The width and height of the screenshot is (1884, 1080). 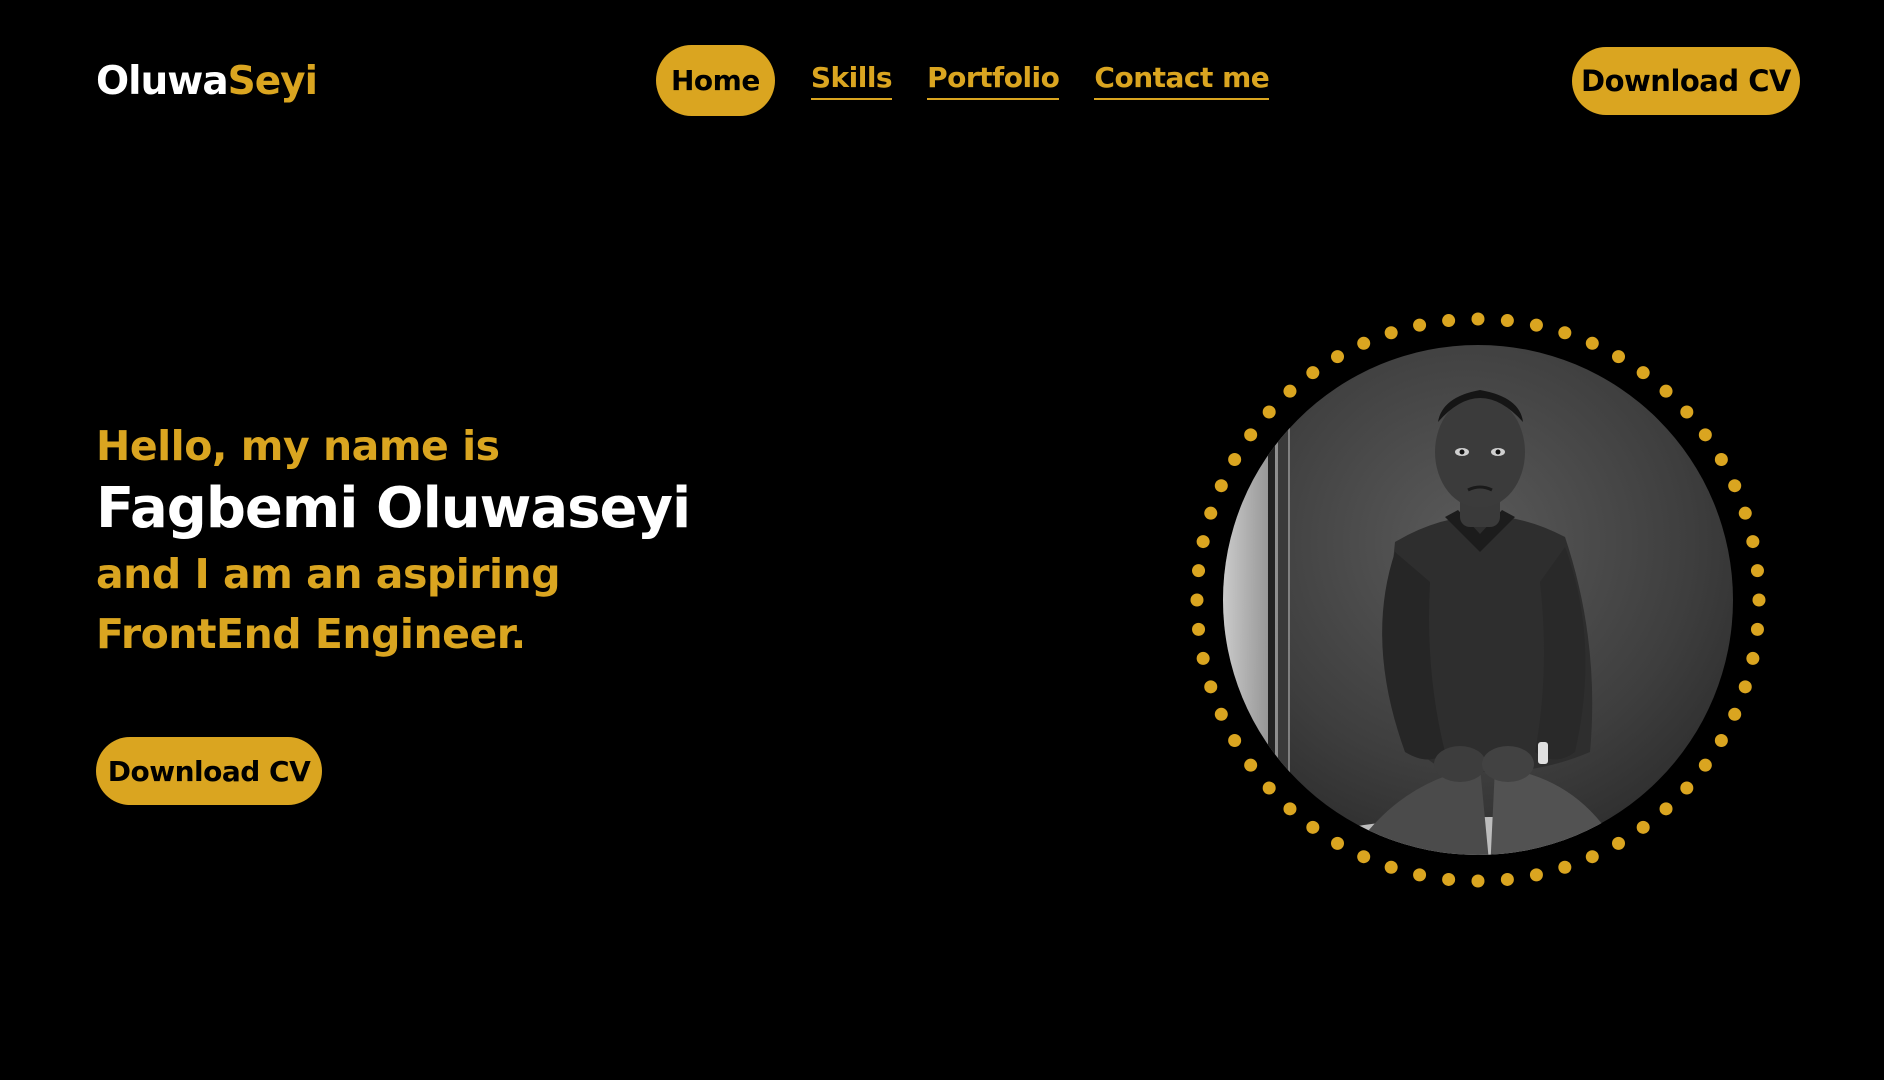 I want to click on hero-name: Fagbemi Oluwaseyi, so click(x=393, y=508).